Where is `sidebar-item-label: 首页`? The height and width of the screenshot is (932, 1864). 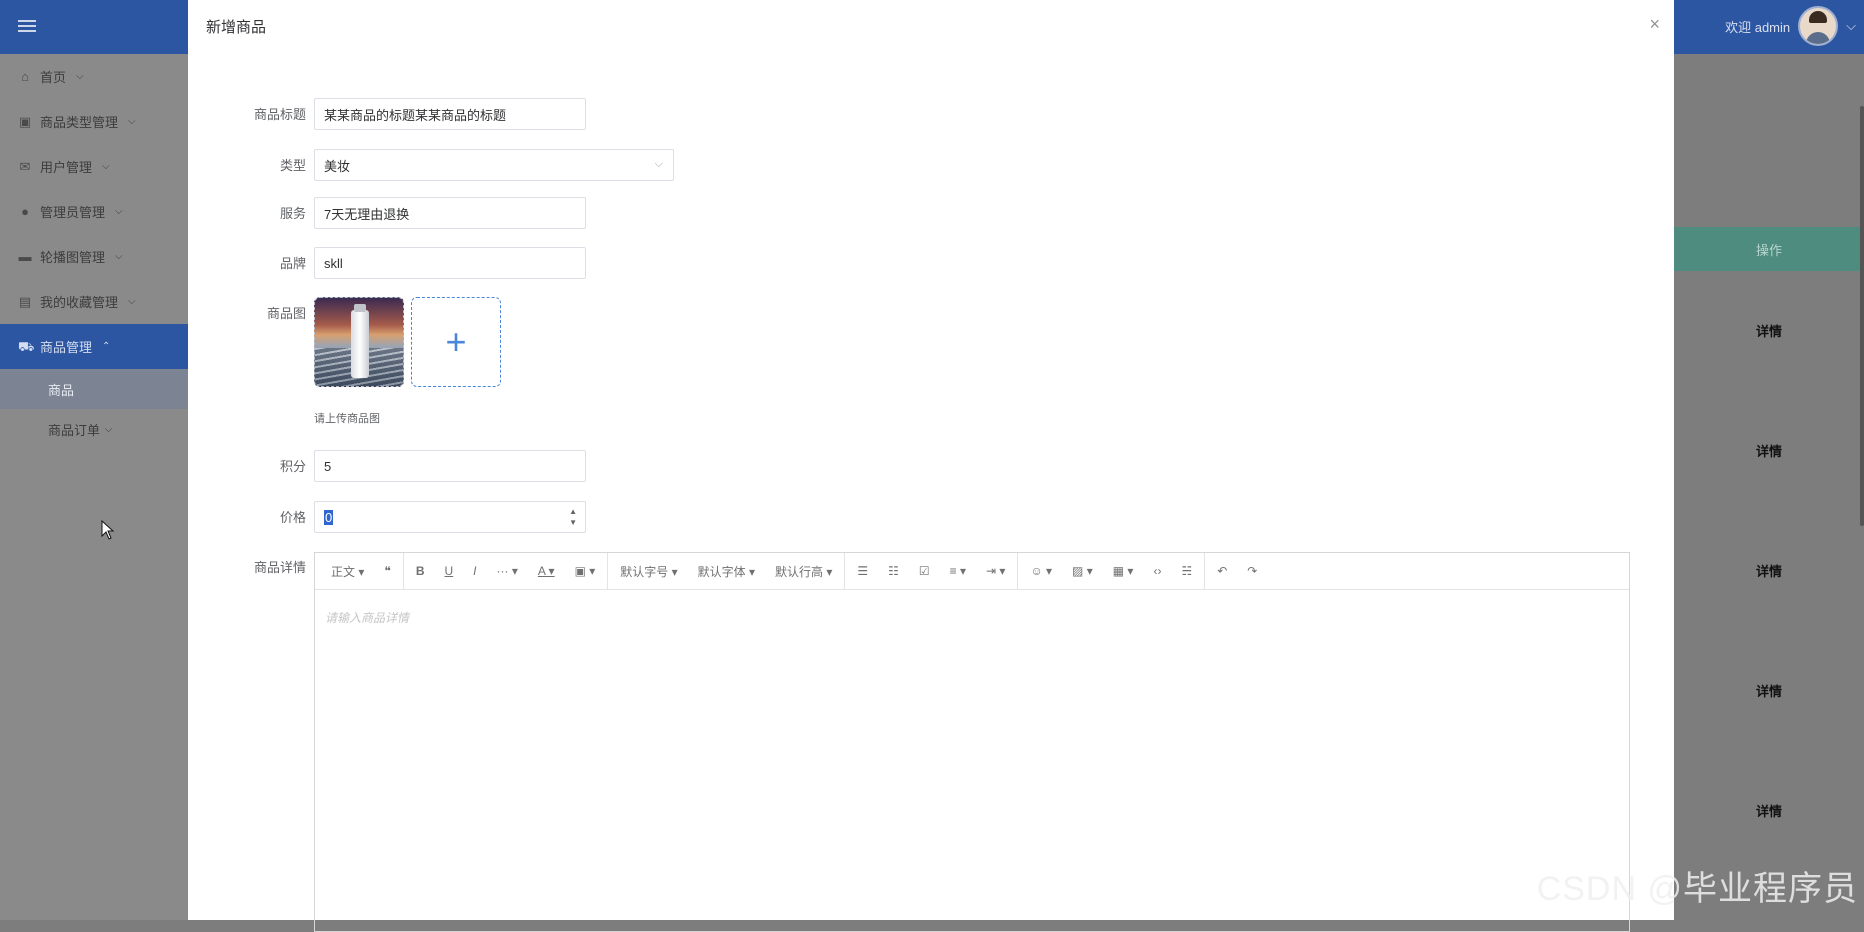
sidebar-item-label: 首页 is located at coordinates (53, 77).